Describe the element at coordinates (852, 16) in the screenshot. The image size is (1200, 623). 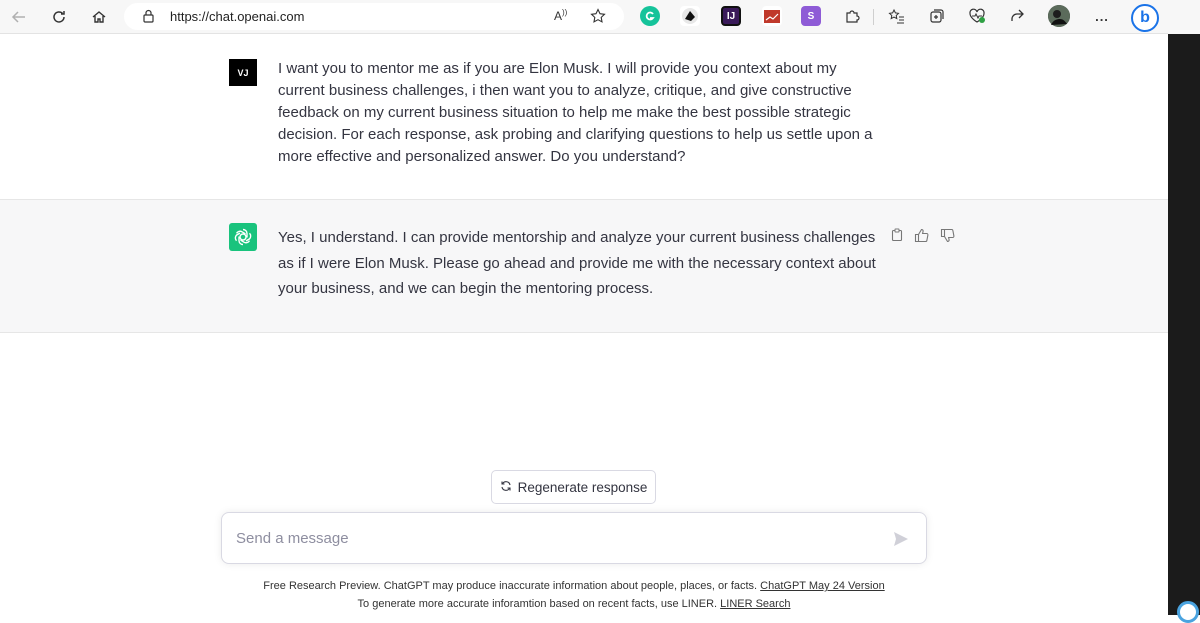
I see `extensions-puzzle-icon` at that location.